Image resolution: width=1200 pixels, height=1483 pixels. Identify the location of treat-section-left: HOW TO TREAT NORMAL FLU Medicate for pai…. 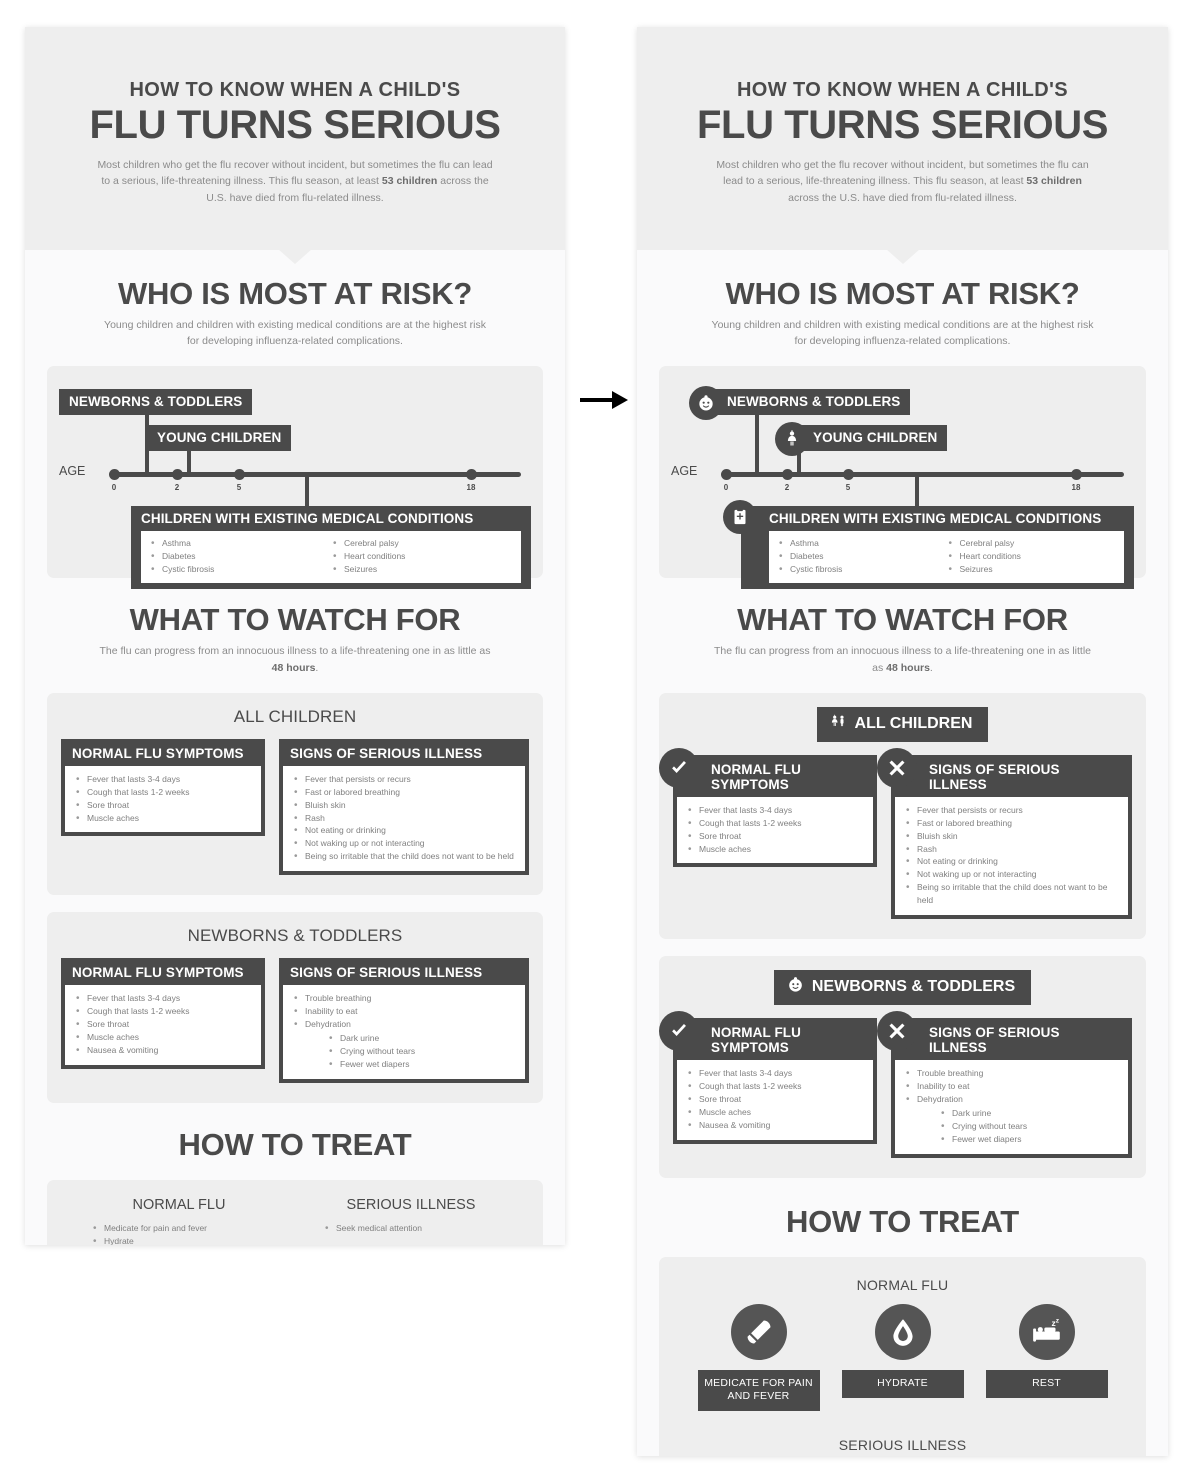
(295, 1174).